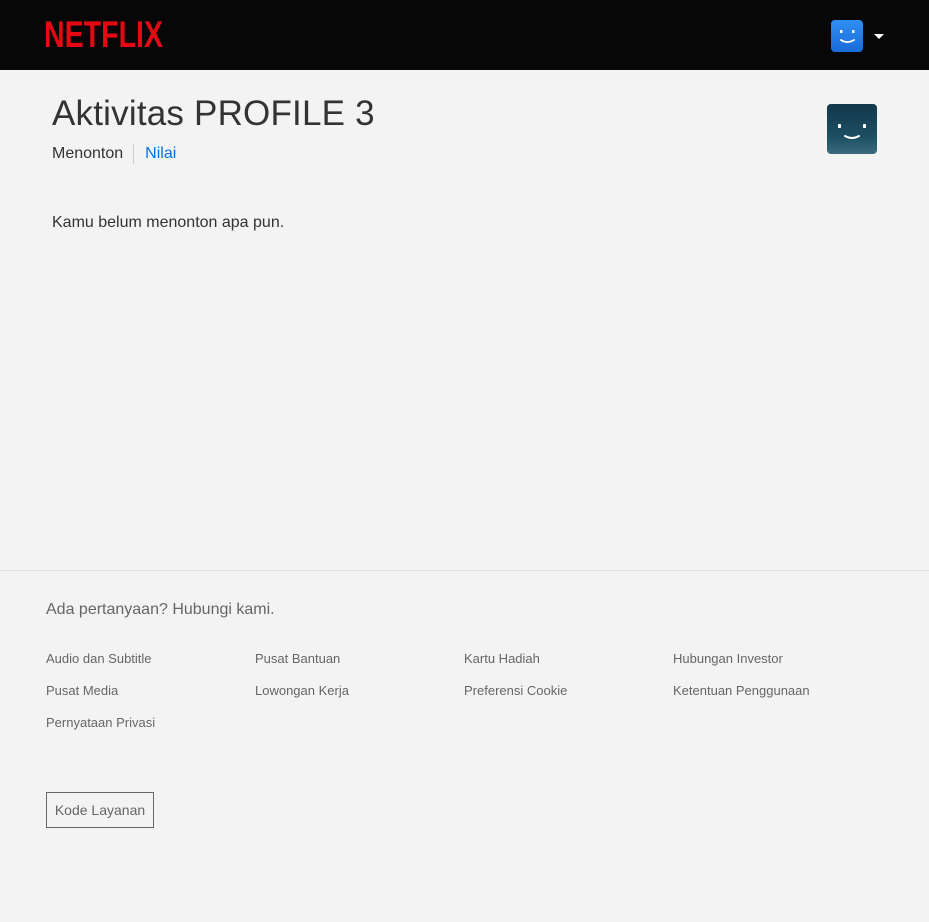 The width and height of the screenshot is (929, 922). Describe the element at coordinates (568, 659) in the screenshot. I see `footer-link-gift-cards: Kartu Hadiah` at that location.